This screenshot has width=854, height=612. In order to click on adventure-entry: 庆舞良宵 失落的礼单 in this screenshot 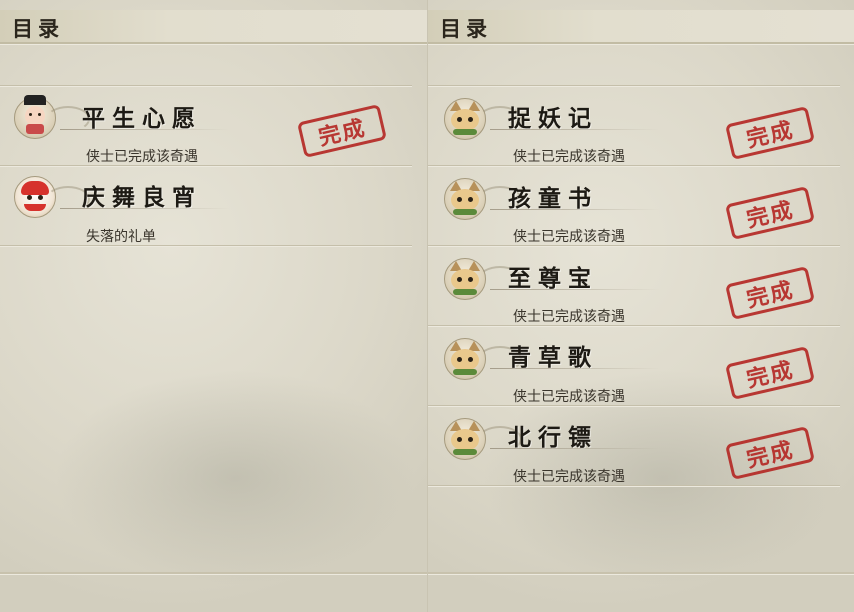, I will do `click(206, 206)`.